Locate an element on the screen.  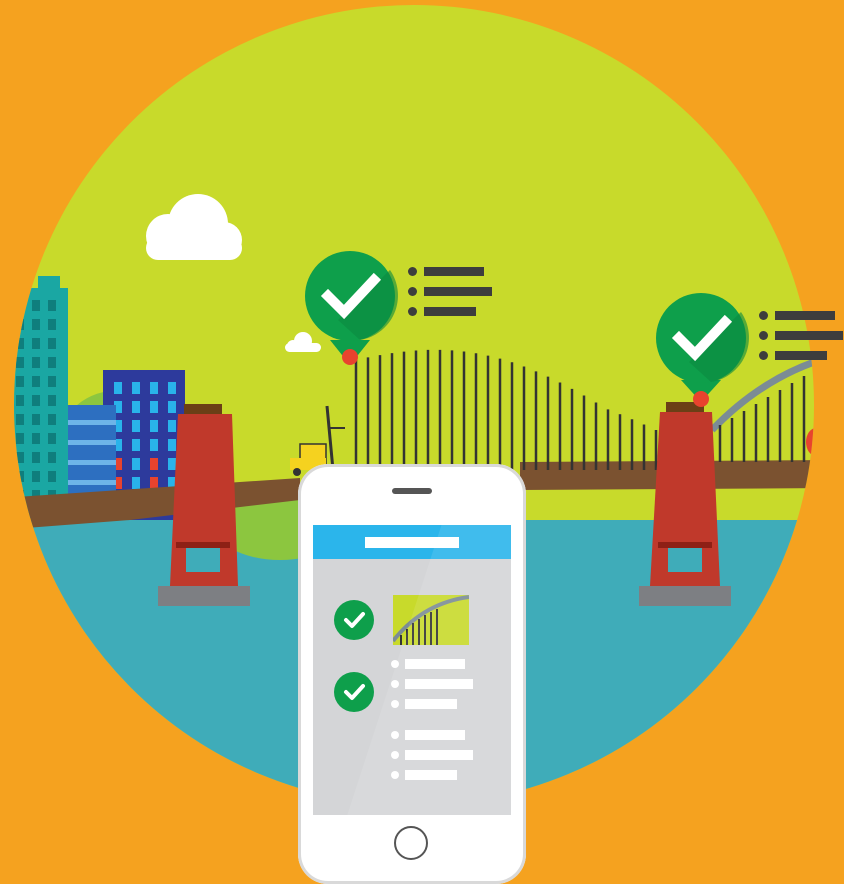
smartphone is located at coordinates (412, 674).